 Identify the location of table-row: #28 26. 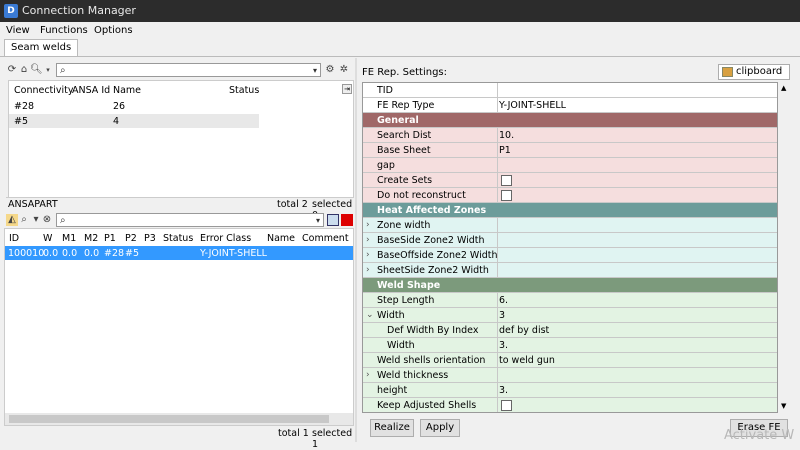
(134, 106).